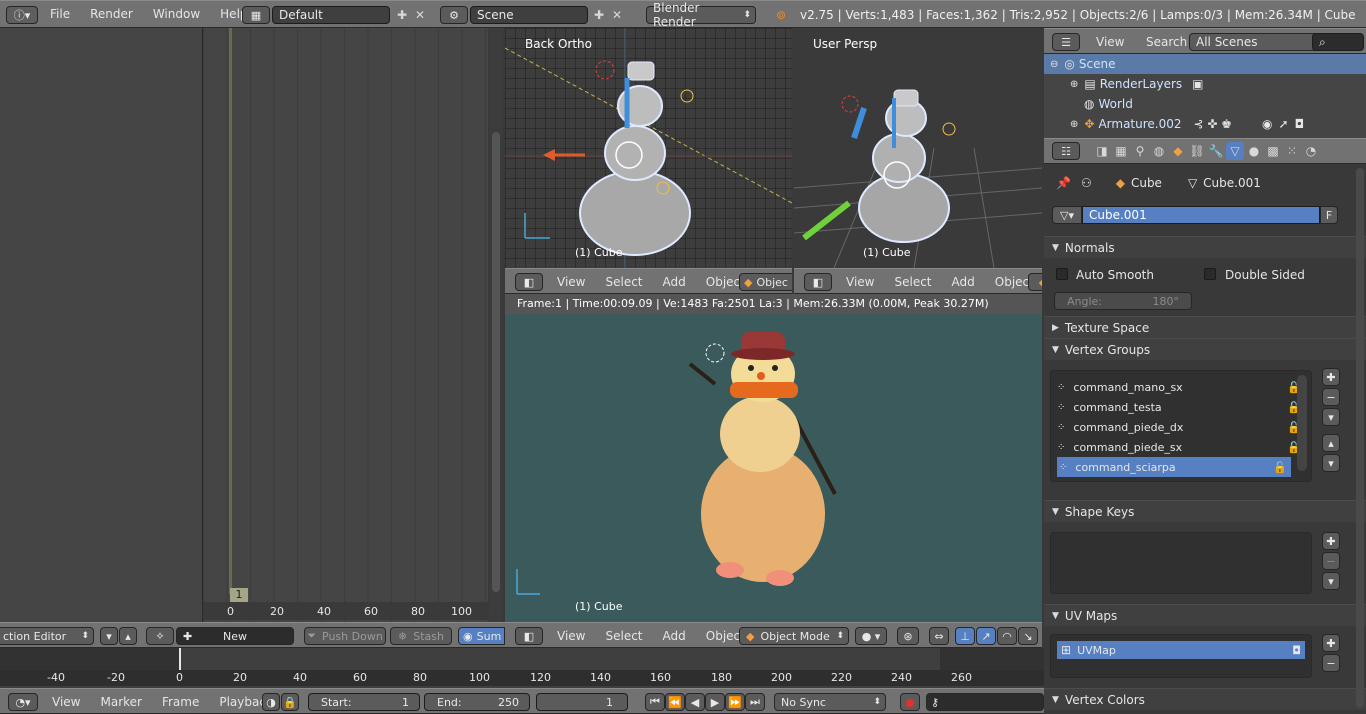 The height and width of the screenshot is (714, 1366). What do you see at coordinates (1300, 124) in the screenshot?
I see `renderable-camera-icon: ◘` at bounding box center [1300, 124].